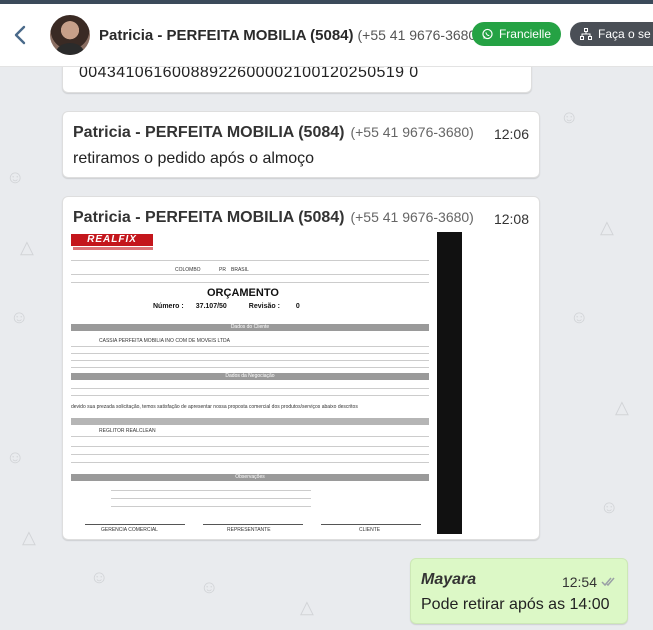 The image size is (653, 630). I want to click on assigned-agent-button: Francielle, so click(516, 34).